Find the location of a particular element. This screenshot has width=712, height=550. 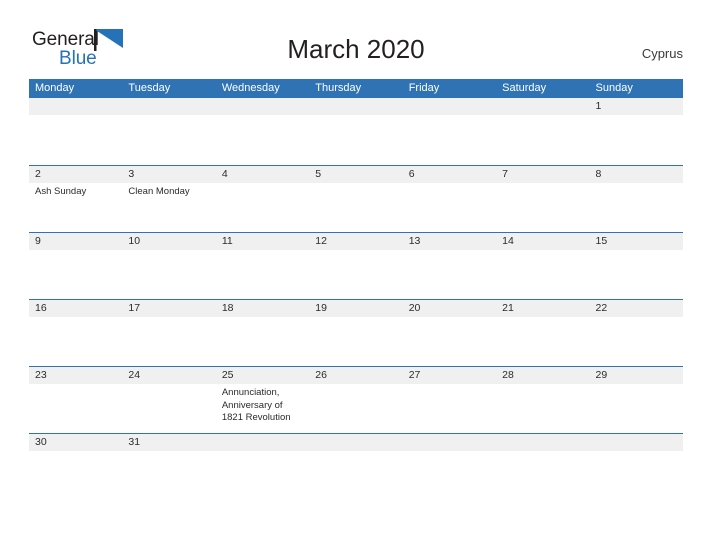

calendar-day-cell: 3 Clean Monday is located at coordinates (169, 199).